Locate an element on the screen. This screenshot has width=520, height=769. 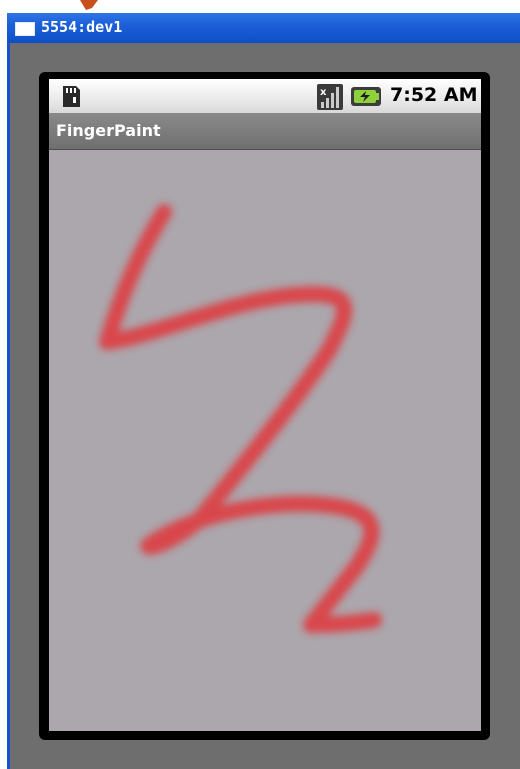
app-title: FingerPaint is located at coordinates (108, 130).